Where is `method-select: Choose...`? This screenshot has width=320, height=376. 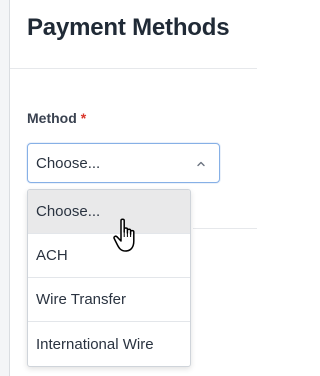
method-select: Choose... is located at coordinates (123, 163).